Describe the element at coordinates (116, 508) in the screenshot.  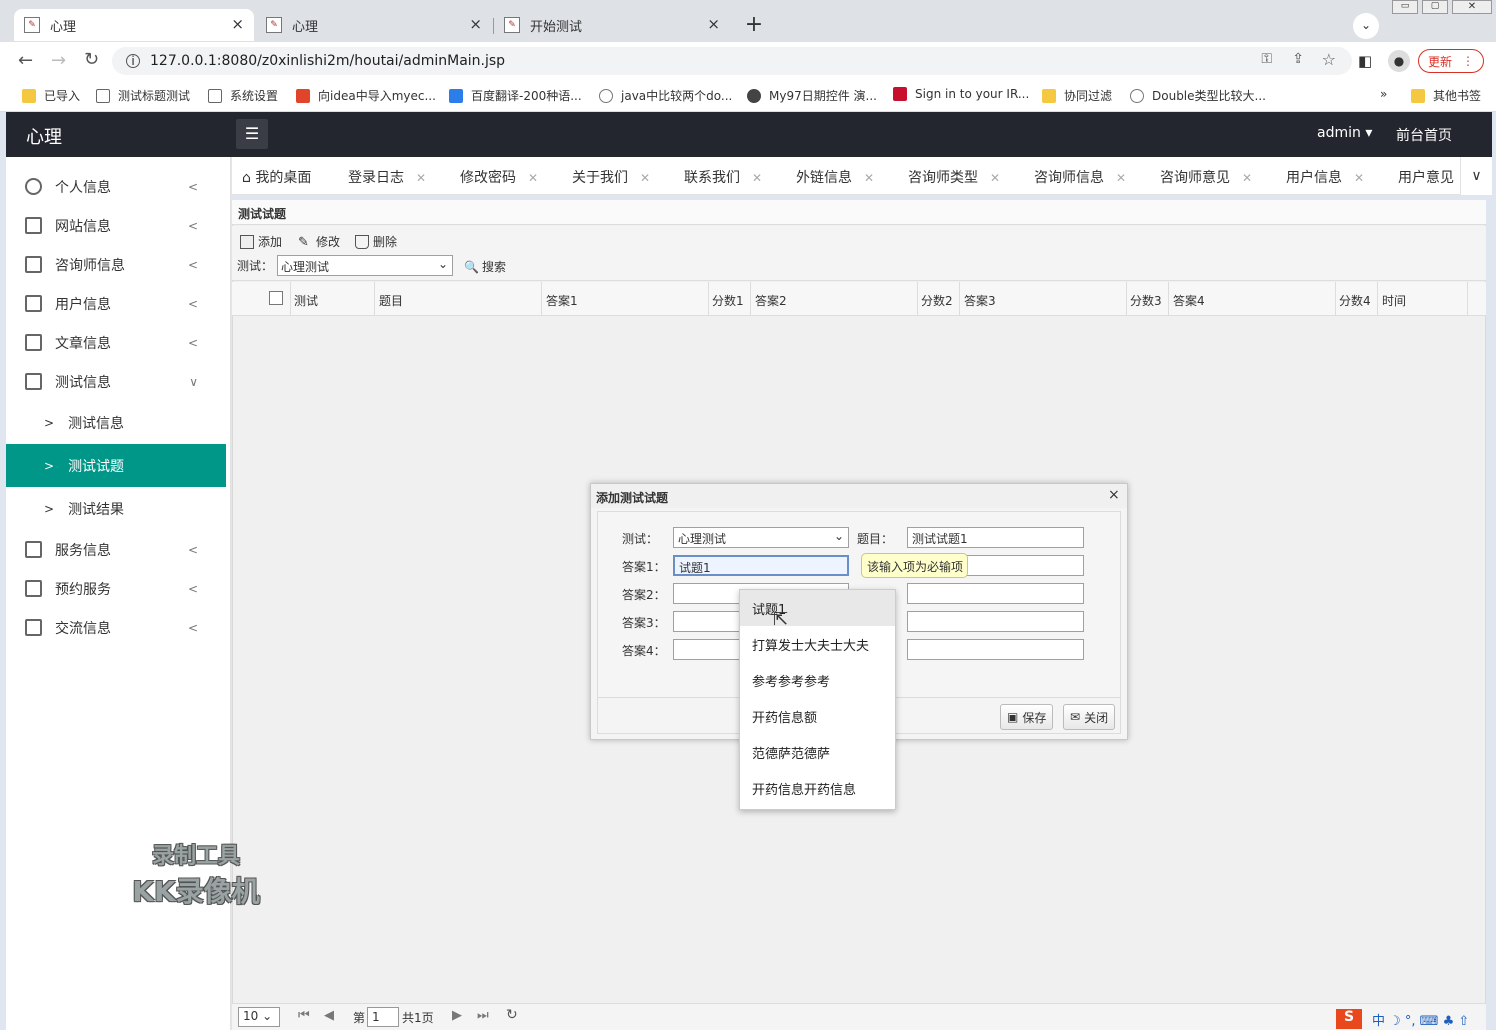
I see `sidebar-subitem-test-results: > 测试结果` at that location.